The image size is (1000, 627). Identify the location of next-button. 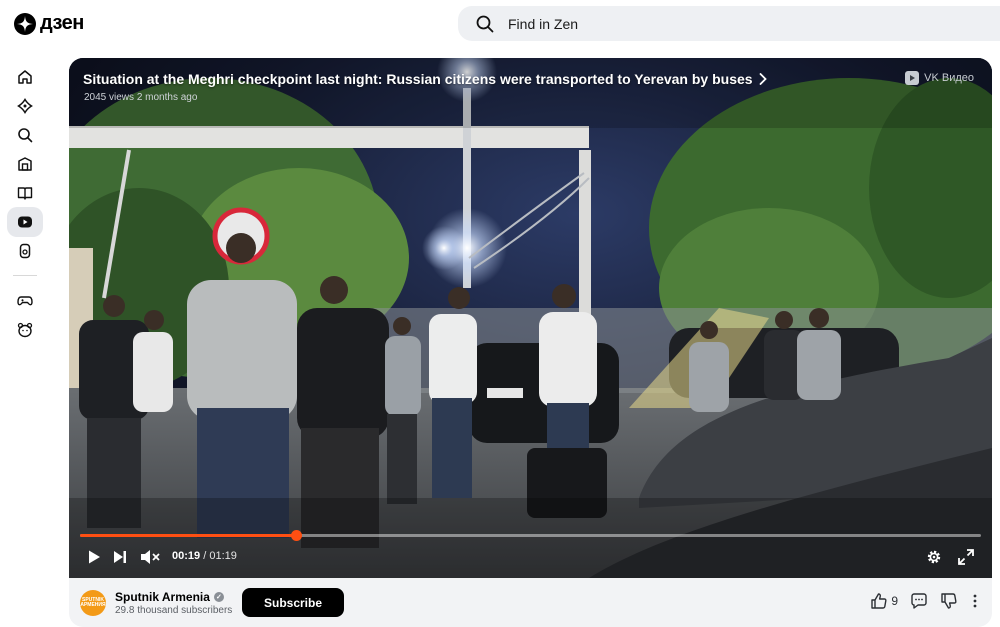
(120, 557).